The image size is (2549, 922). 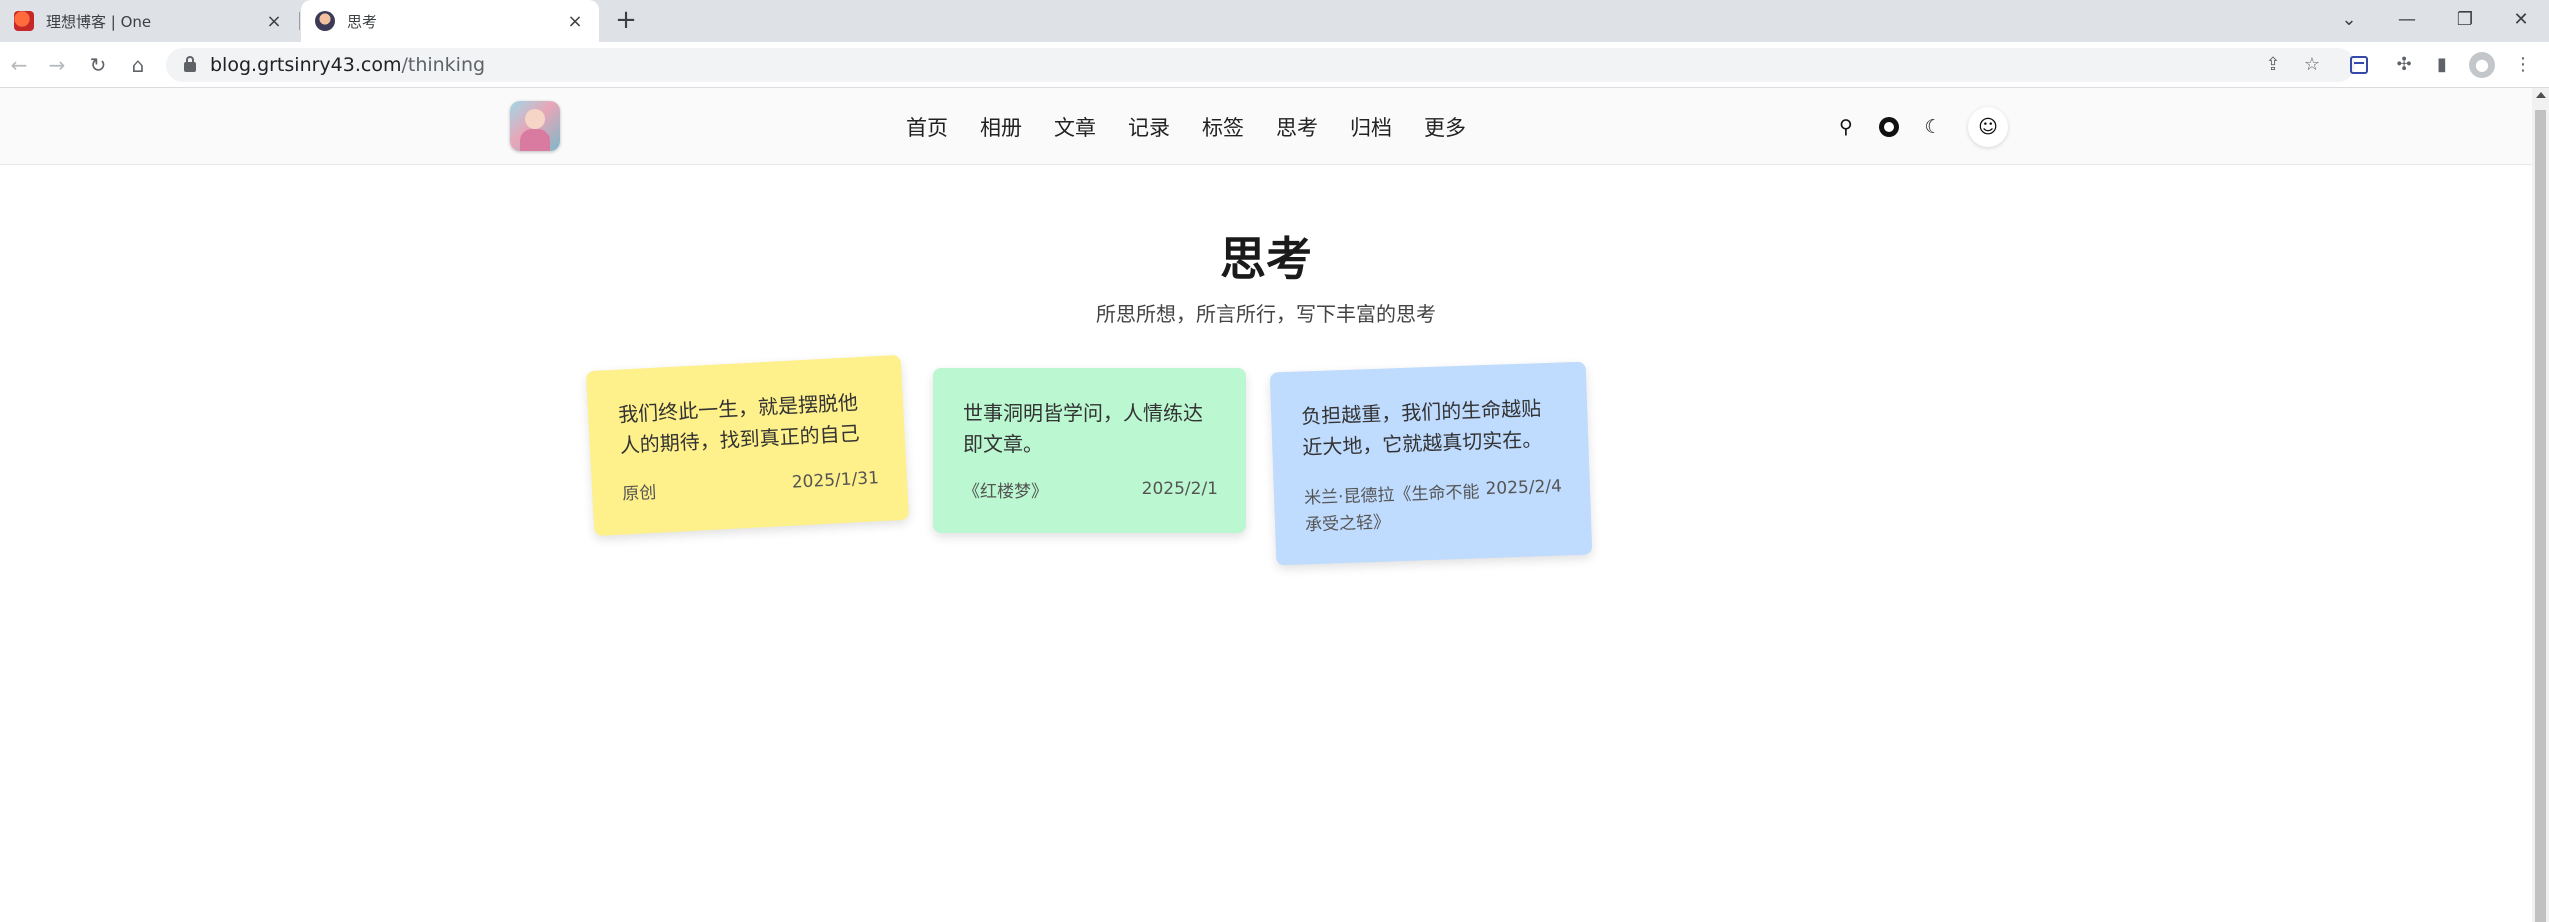 I want to click on thought-source: 原创, so click(x=639, y=493).